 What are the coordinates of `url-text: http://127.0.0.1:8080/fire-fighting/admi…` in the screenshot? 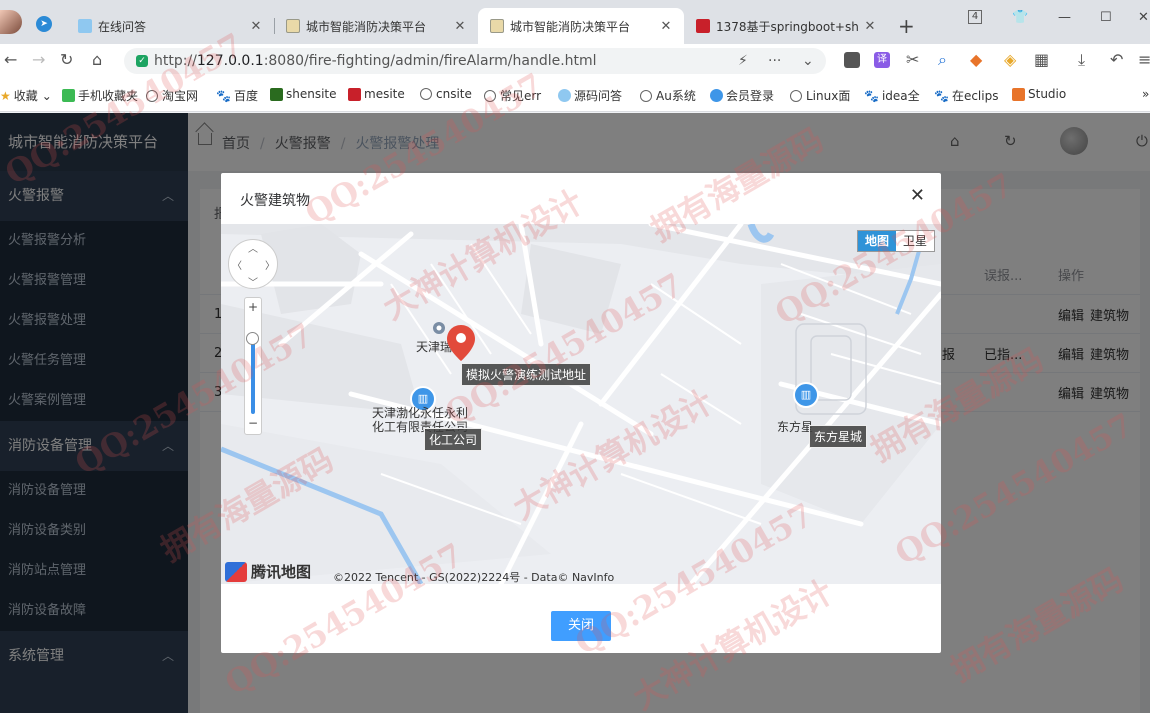 It's located at (375, 61).